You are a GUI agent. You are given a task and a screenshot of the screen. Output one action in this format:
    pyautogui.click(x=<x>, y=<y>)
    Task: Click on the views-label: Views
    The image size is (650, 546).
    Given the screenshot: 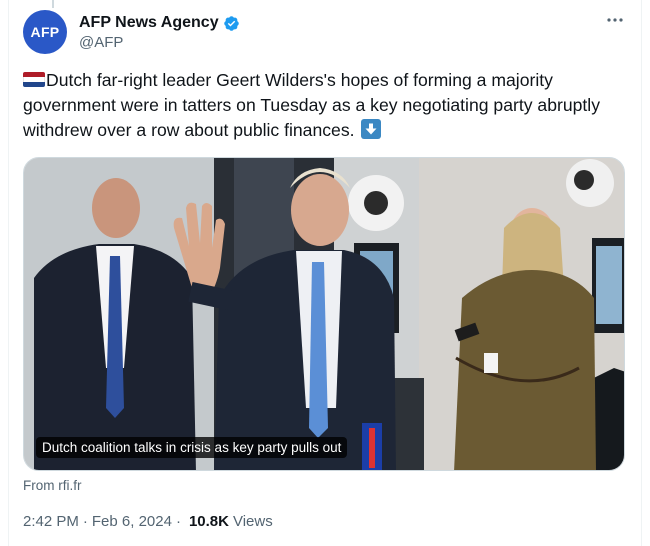 What is the action you would take?
    pyautogui.click(x=252, y=521)
    